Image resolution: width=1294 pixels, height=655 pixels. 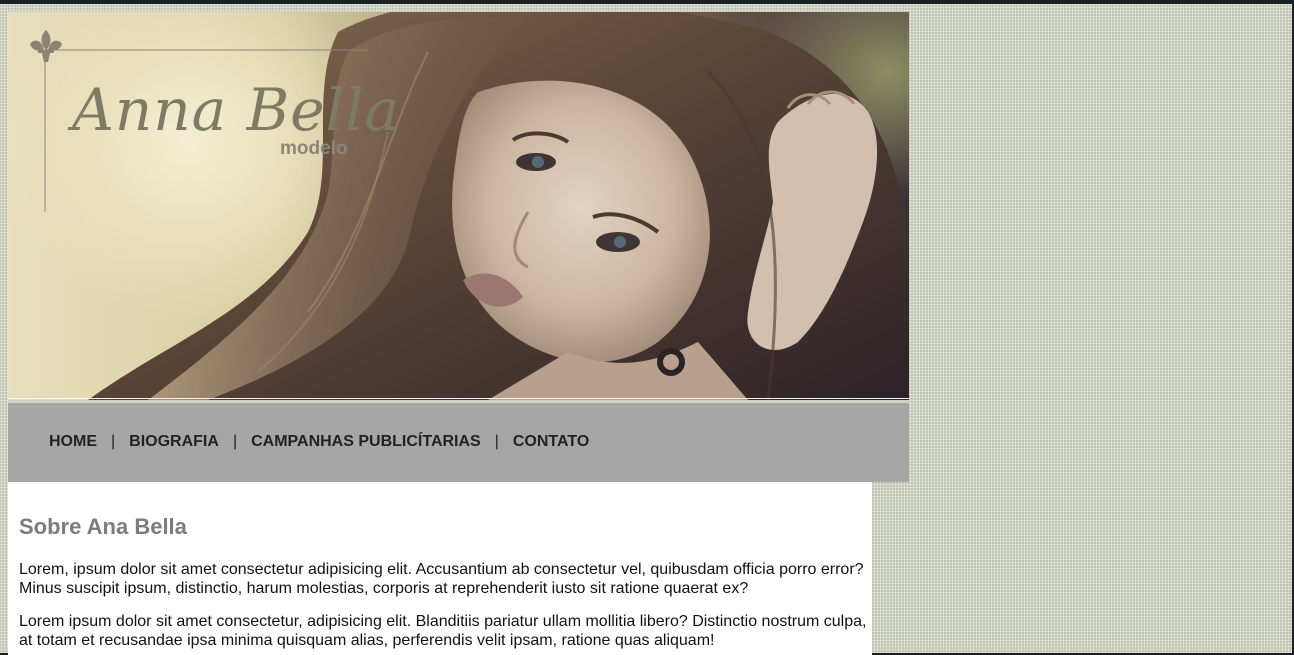 What do you see at coordinates (366, 442) in the screenshot?
I see `nav-link-campanhas: CAMPANHAS PUBLICÍTARIAS` at bounding box center [366, 442].